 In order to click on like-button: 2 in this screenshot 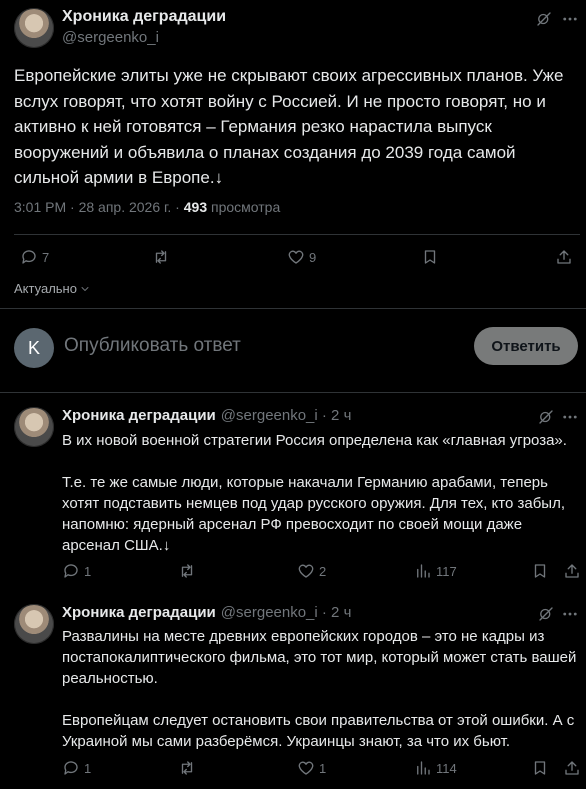, I will do `click(311, 571)`.